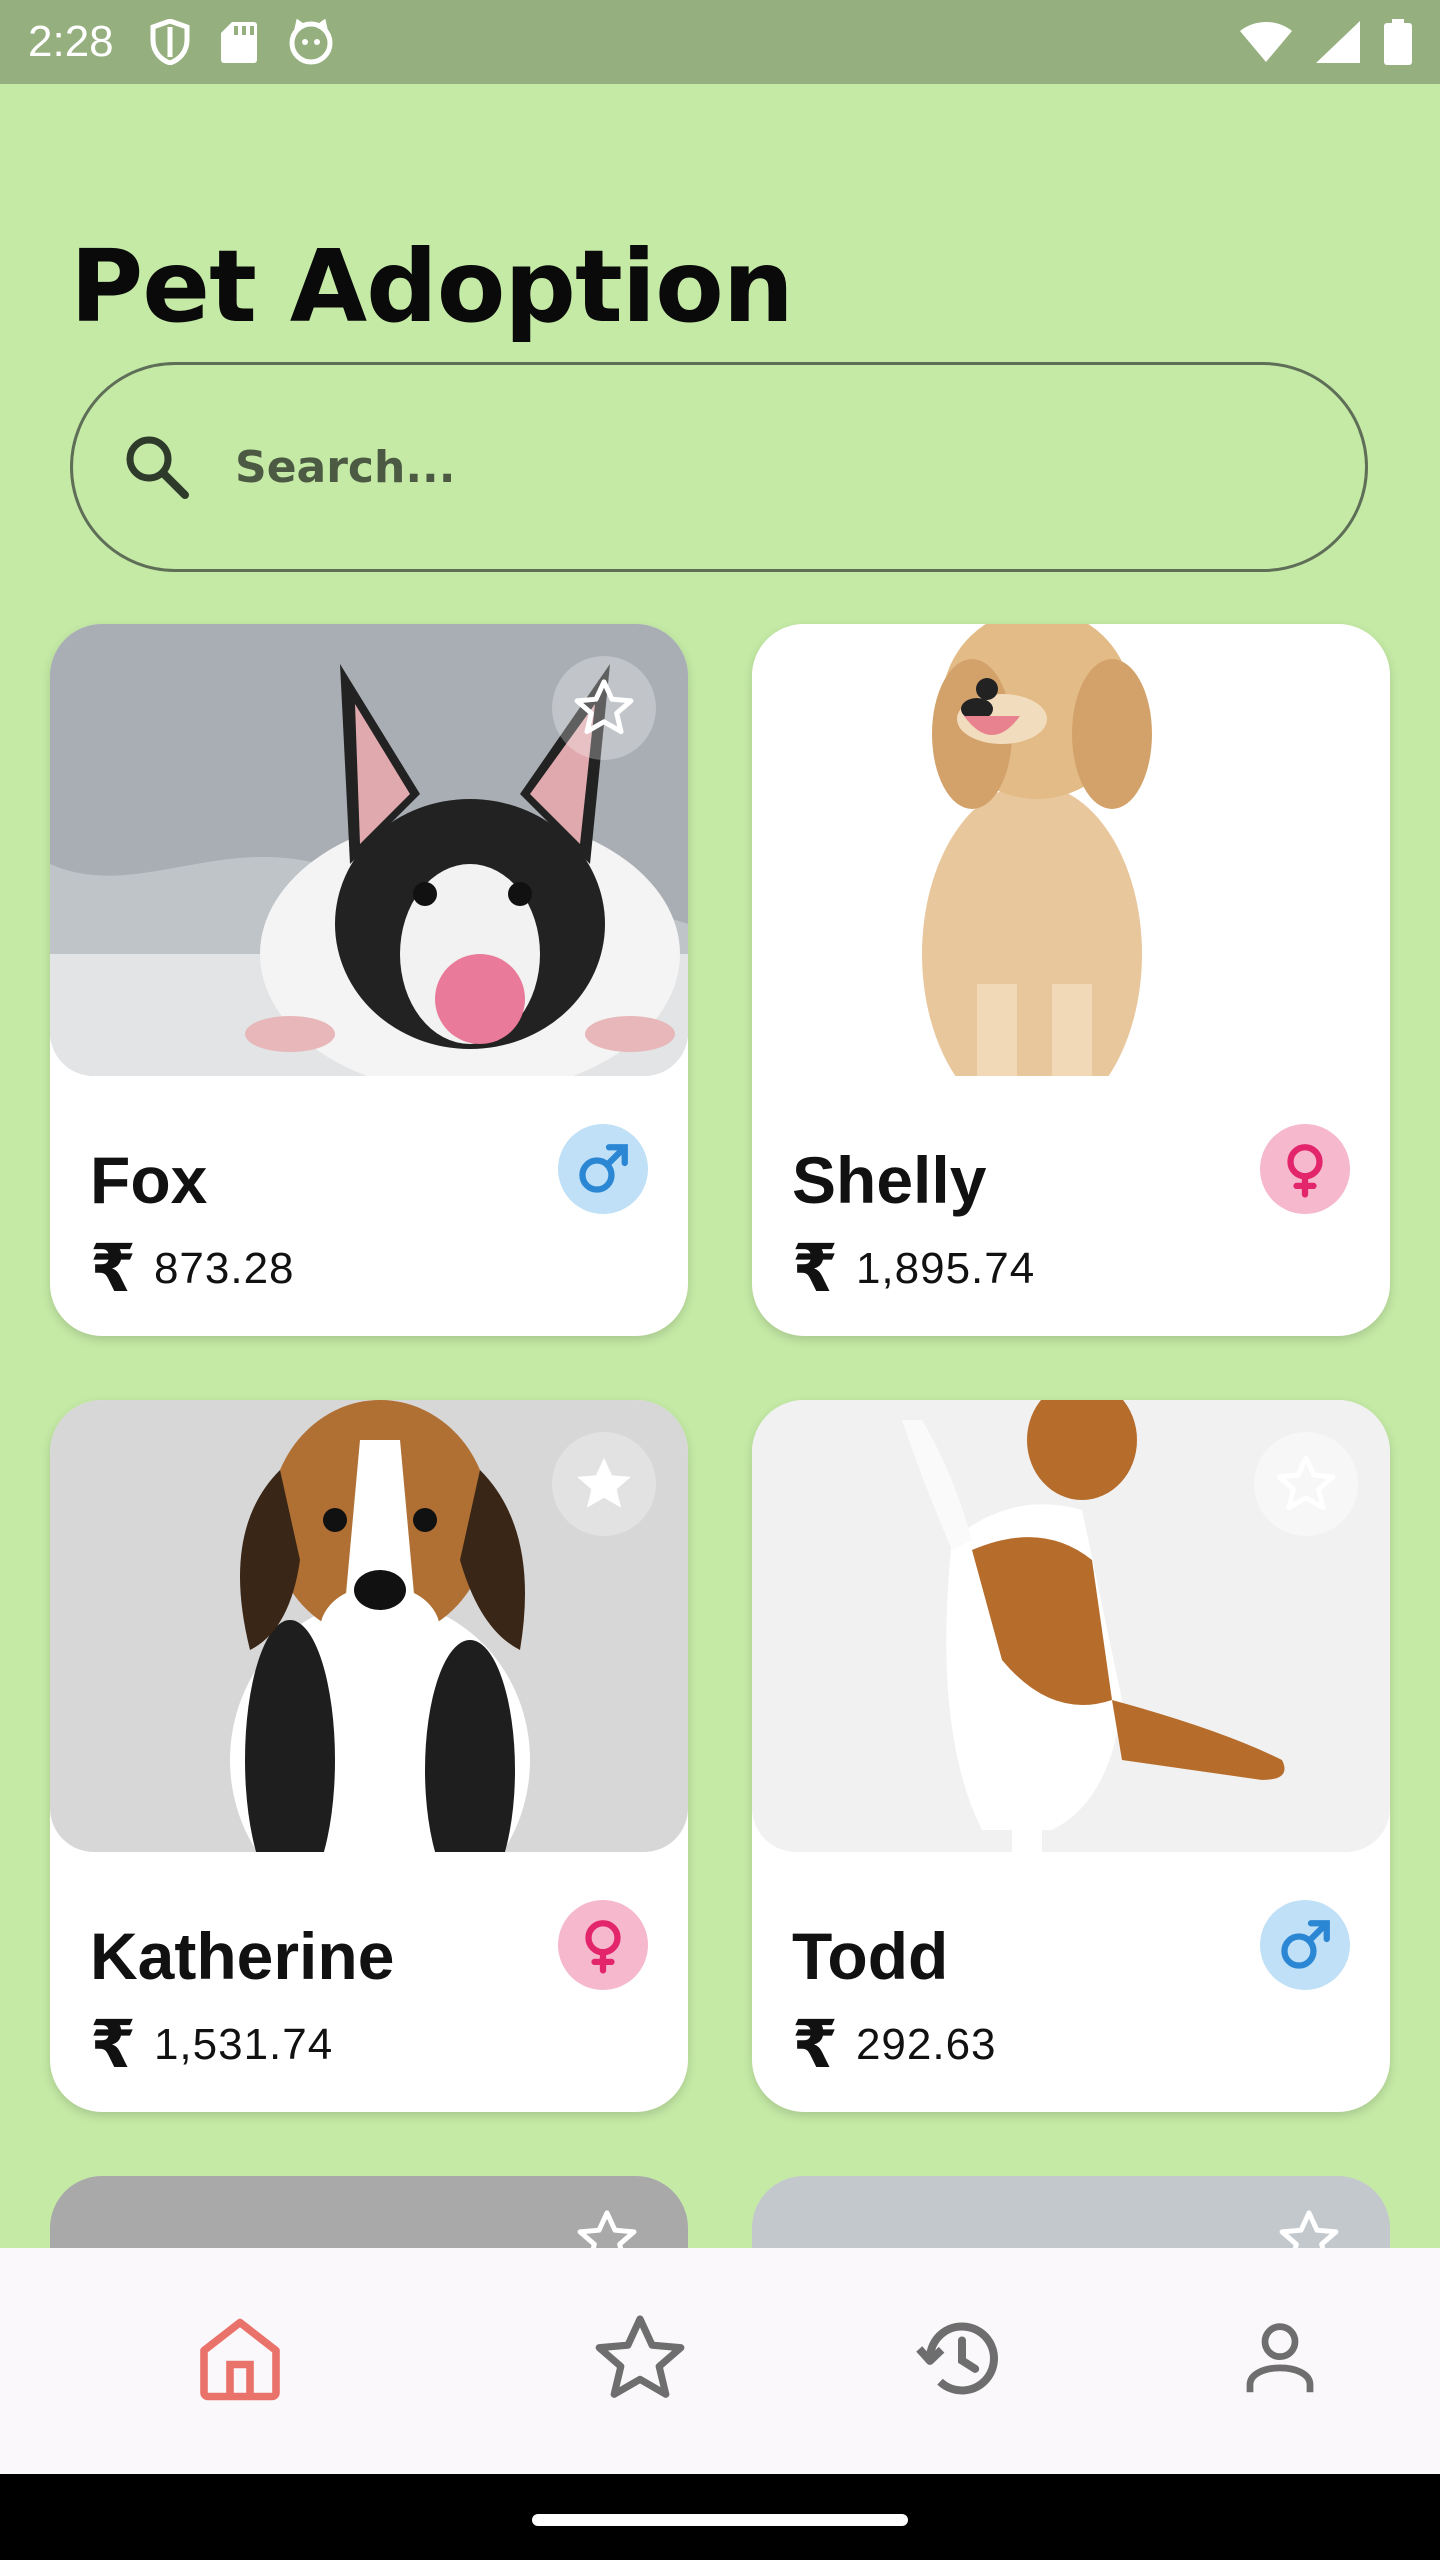  I want to click on nav-home, so click(240, 2361).